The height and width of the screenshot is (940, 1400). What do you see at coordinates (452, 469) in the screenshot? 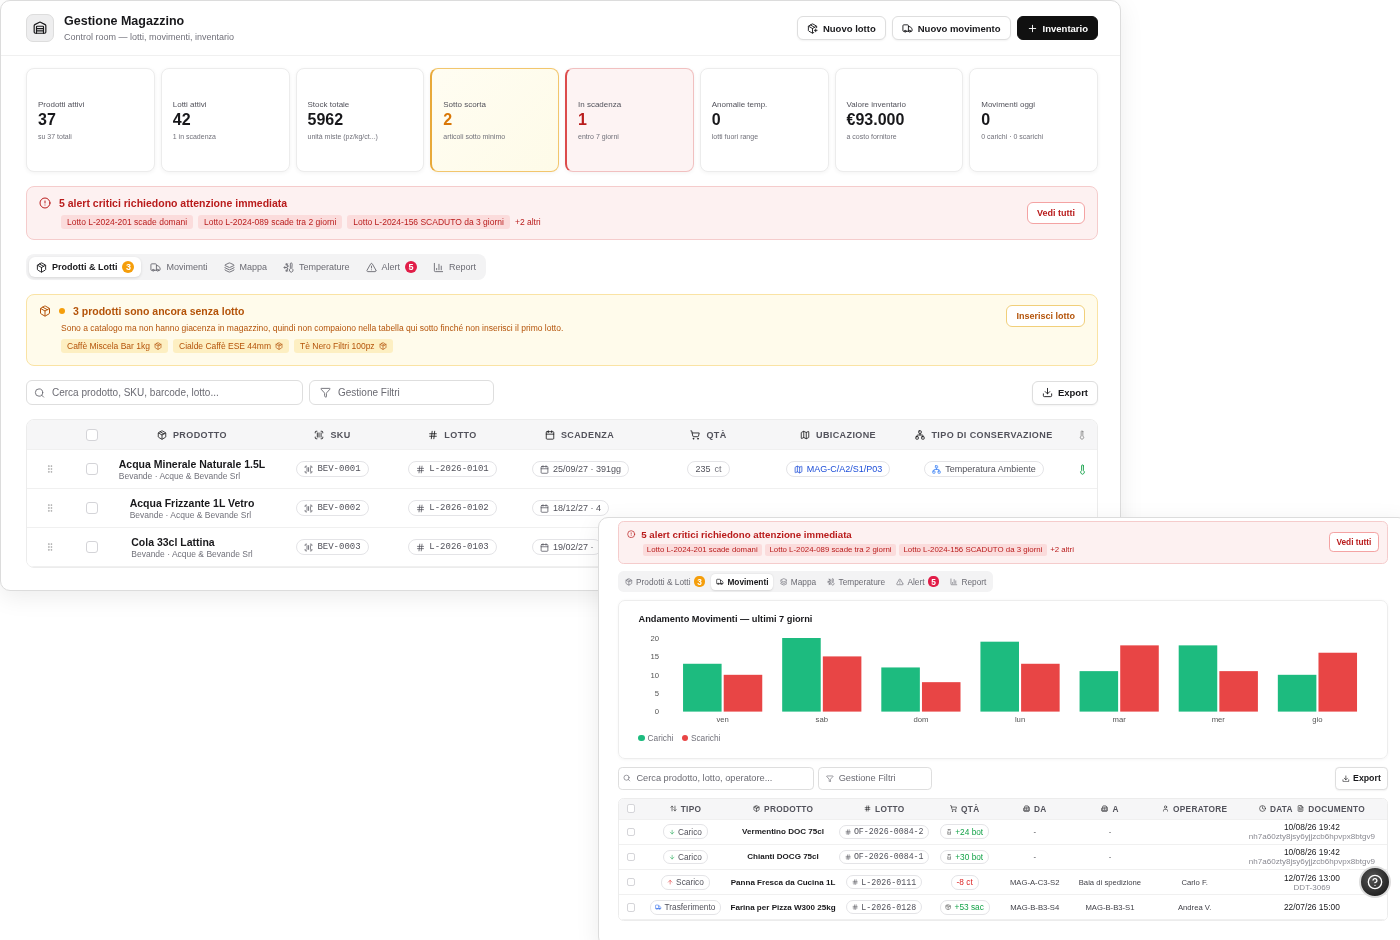
I see `lot-tag: L-2026-0101` at bounding box center [452, 469].